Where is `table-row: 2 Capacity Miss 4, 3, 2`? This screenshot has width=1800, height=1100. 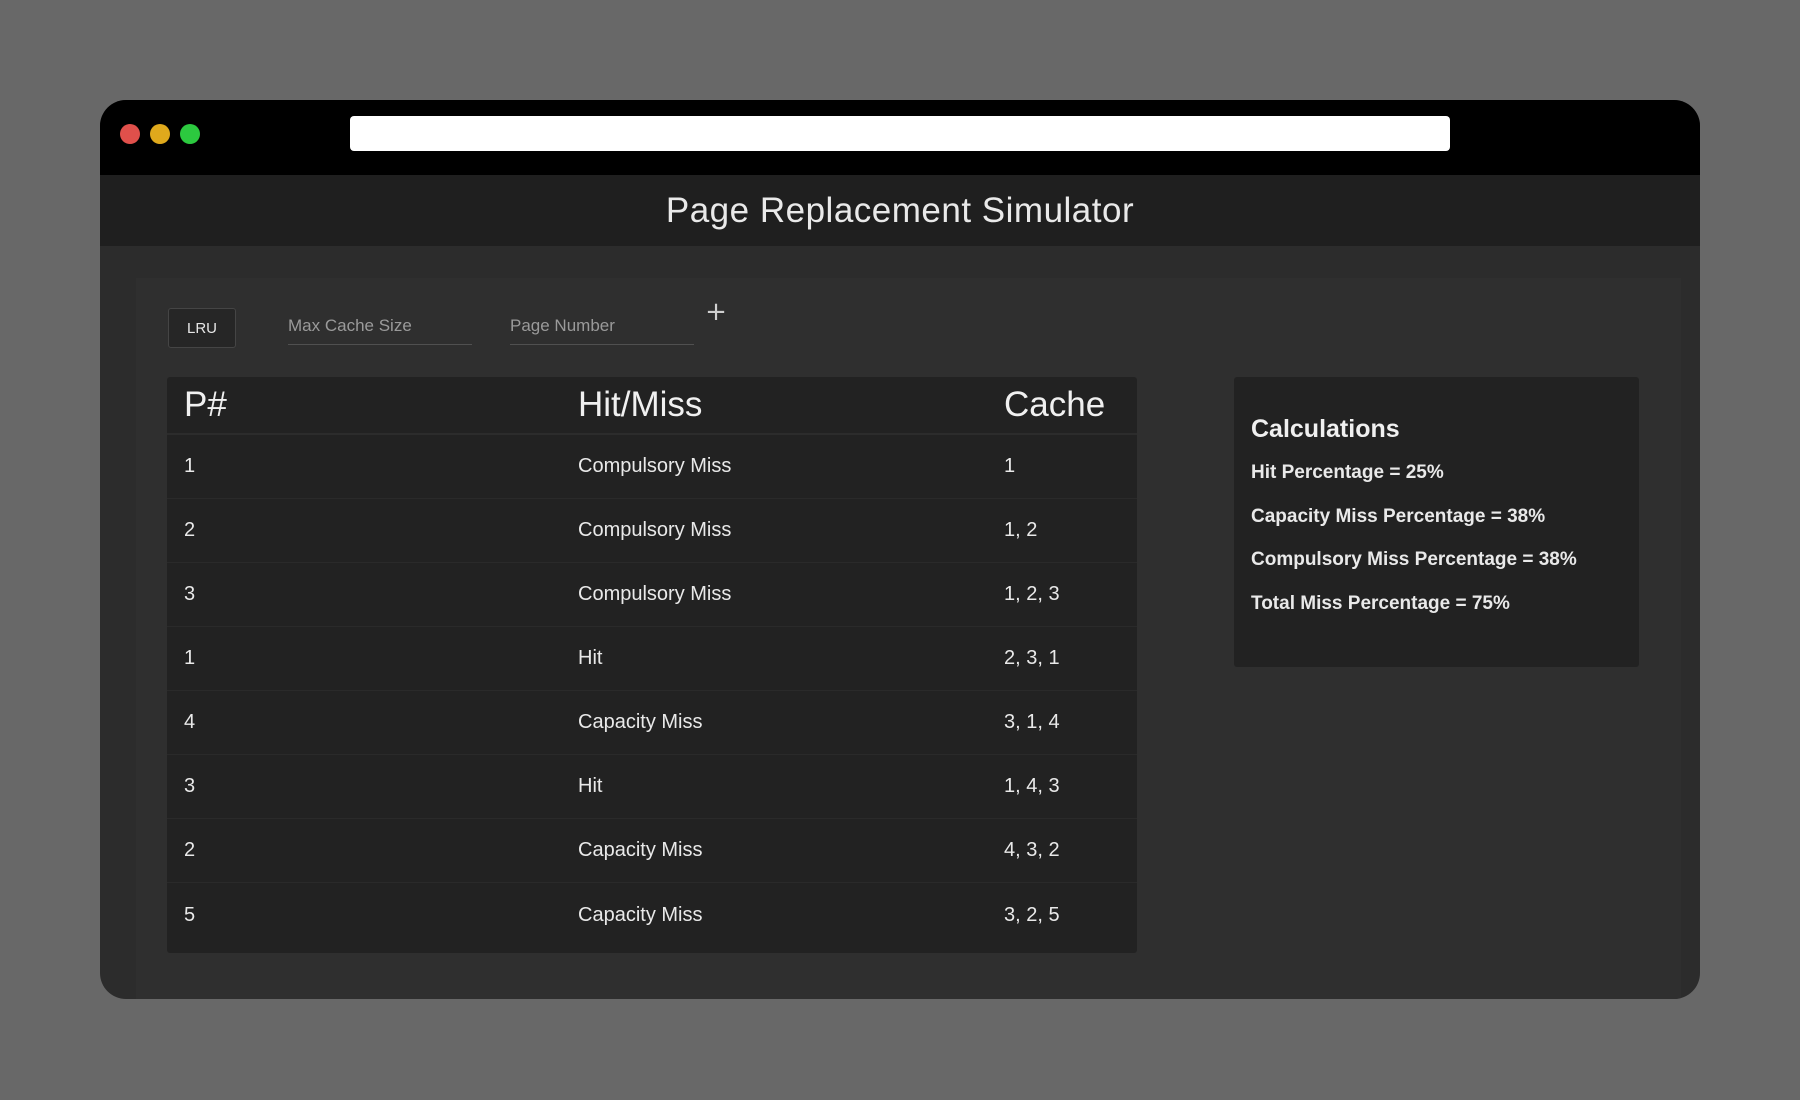
table-row: 2 Capacity Miss 4, 3, 2 is located at coordinates (652, 851).